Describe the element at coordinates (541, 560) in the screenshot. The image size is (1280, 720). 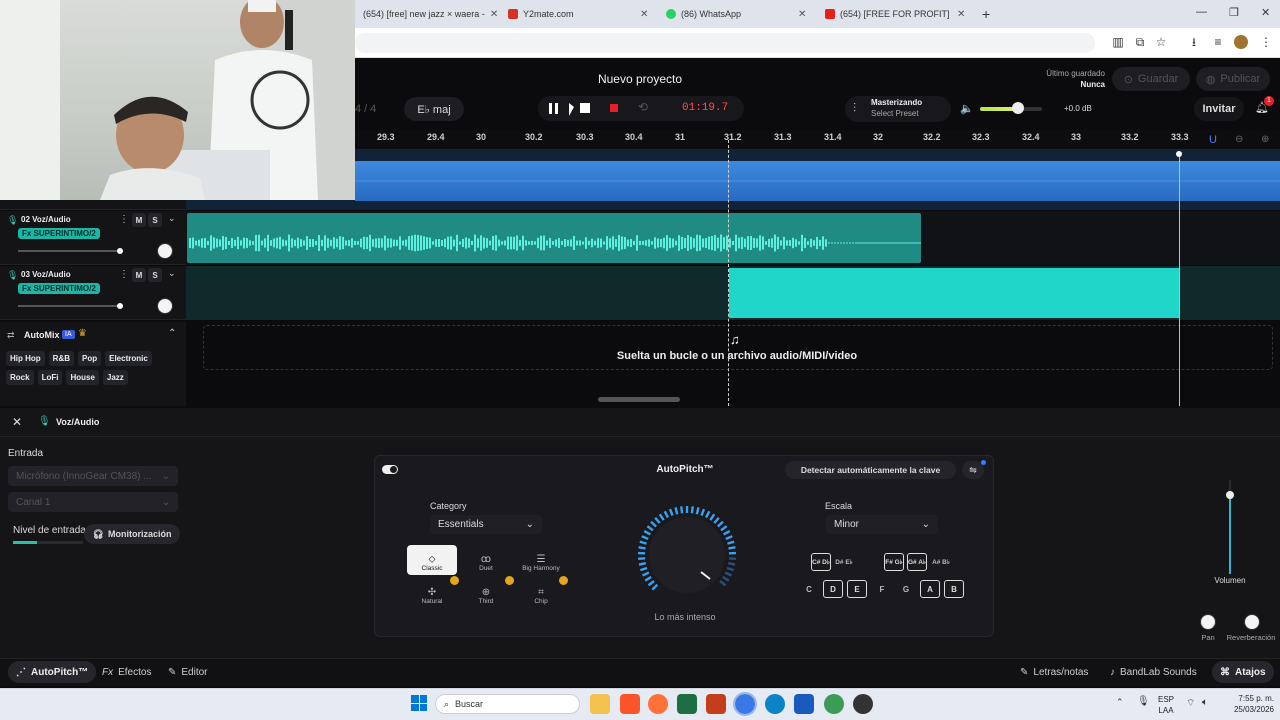
I see `mode-big-harmony: ☰ Big Harmony` at that location.